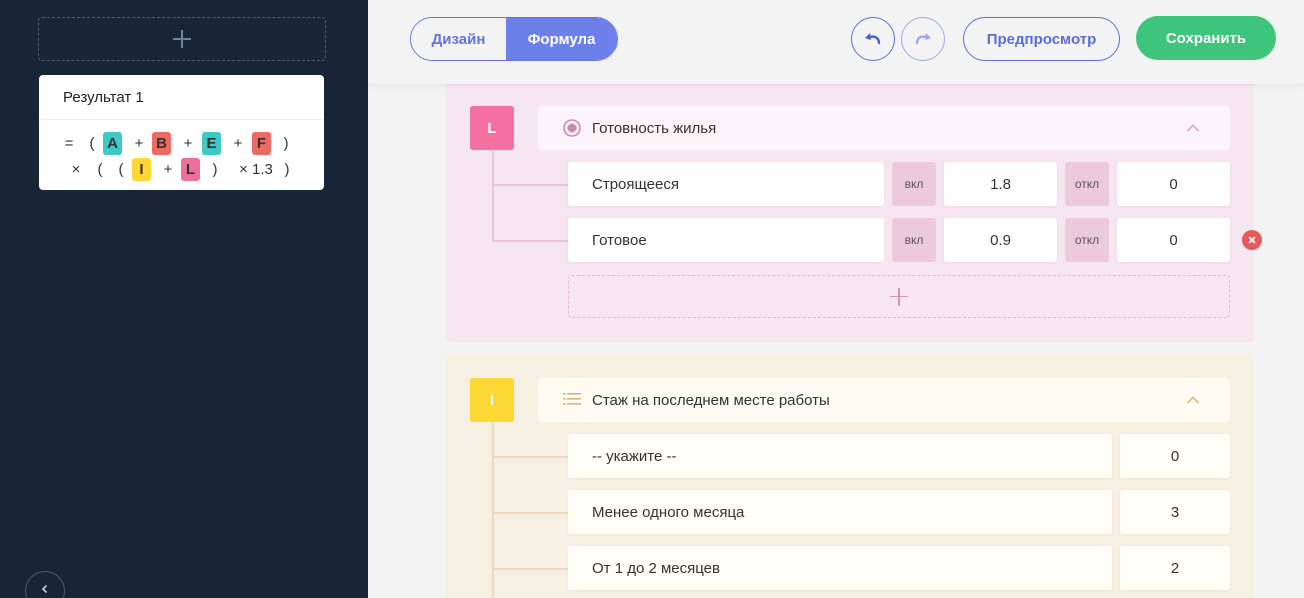  I want to click on toolbar: Дизайн Формула Предпросмотр Сохранить, so click(836, 42).